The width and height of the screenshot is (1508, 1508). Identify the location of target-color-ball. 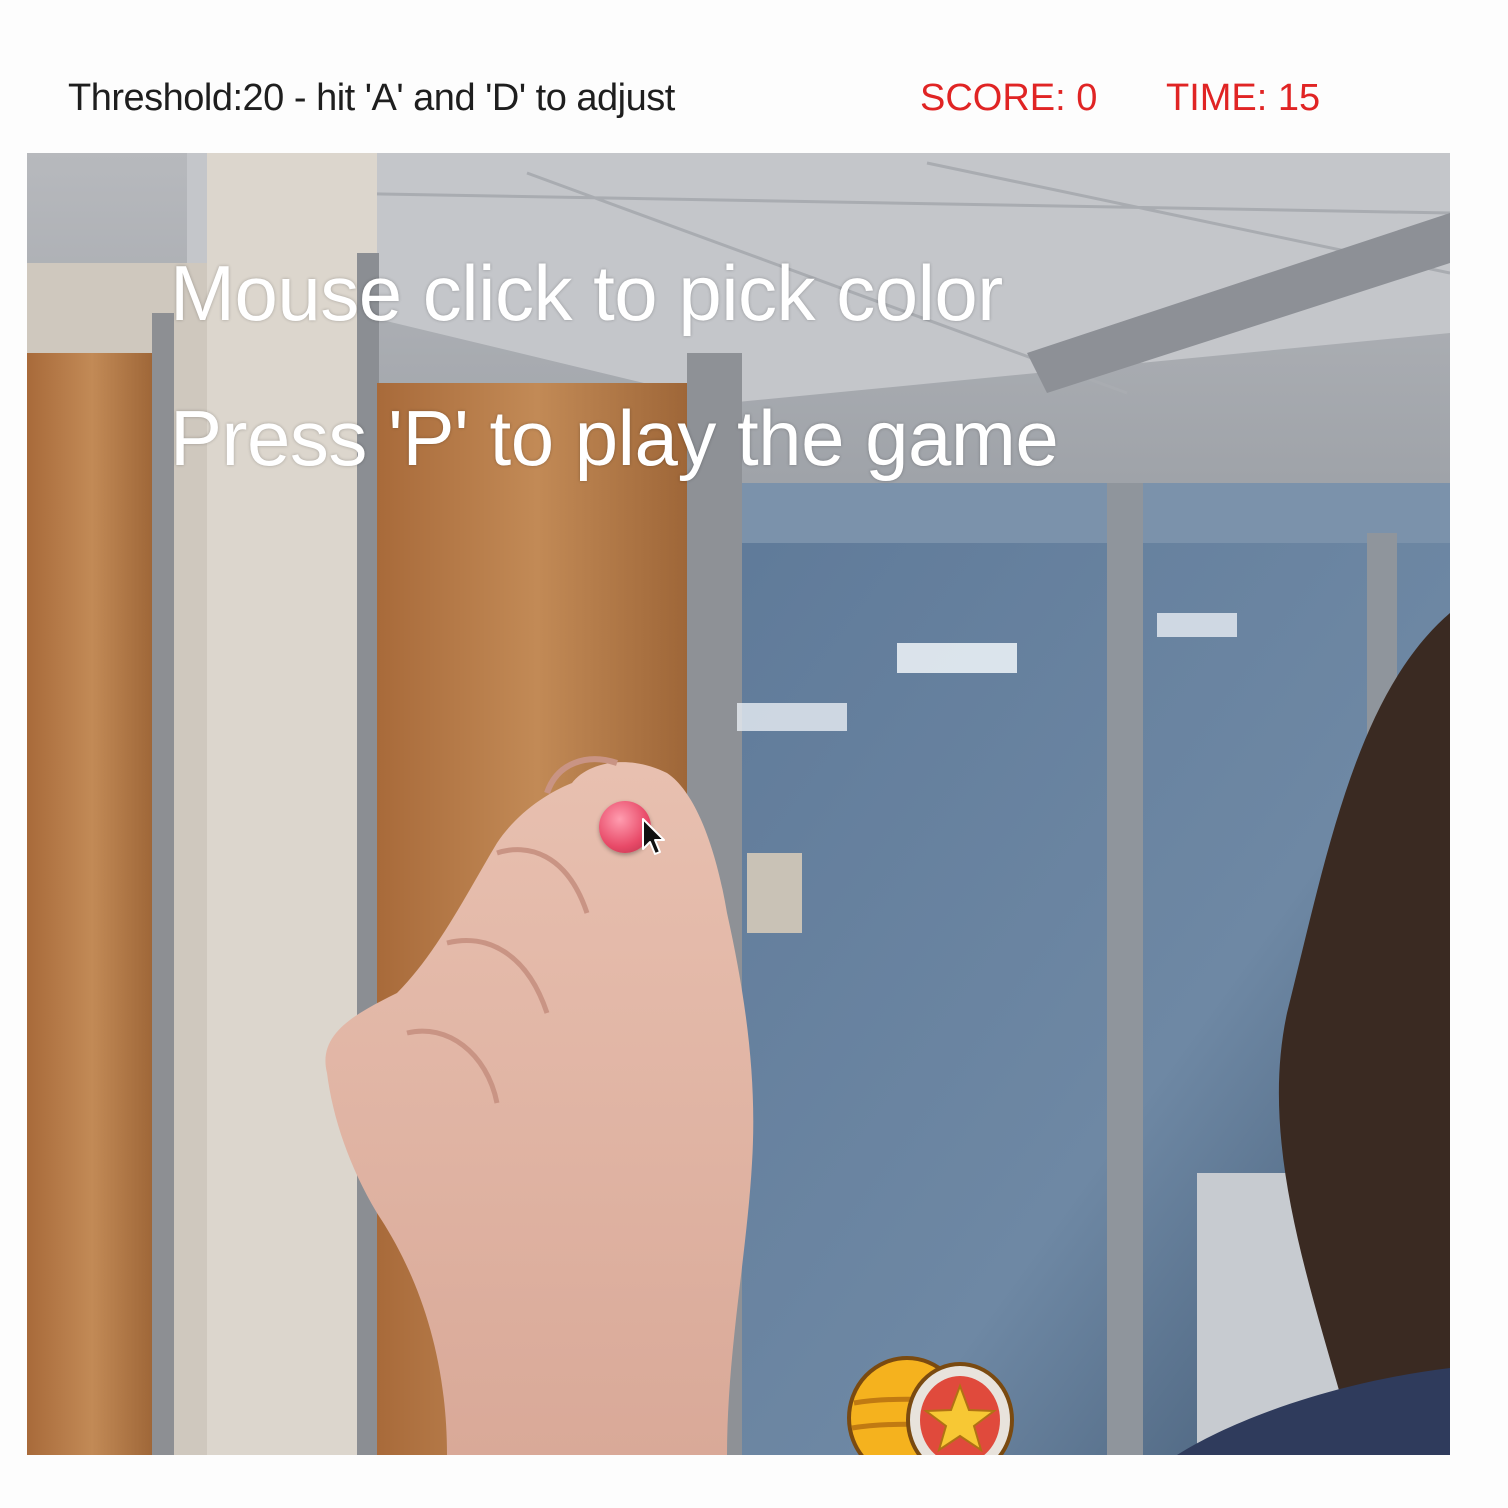
(625, 827).